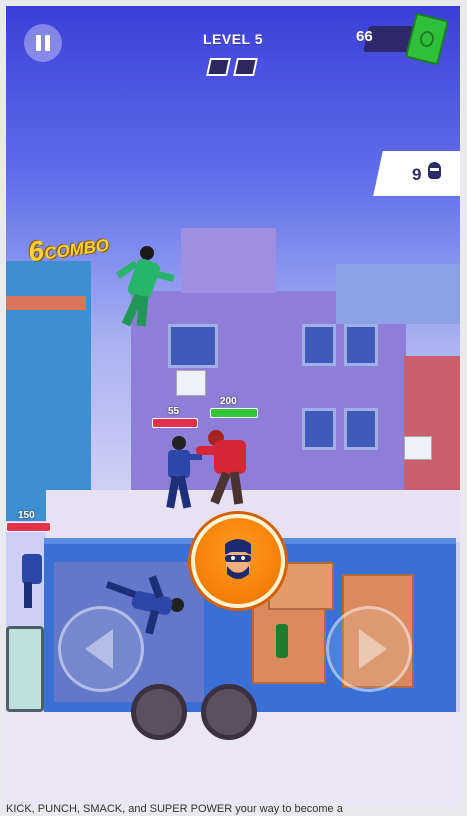  I want to click on stage-progress, so click(232, 67).